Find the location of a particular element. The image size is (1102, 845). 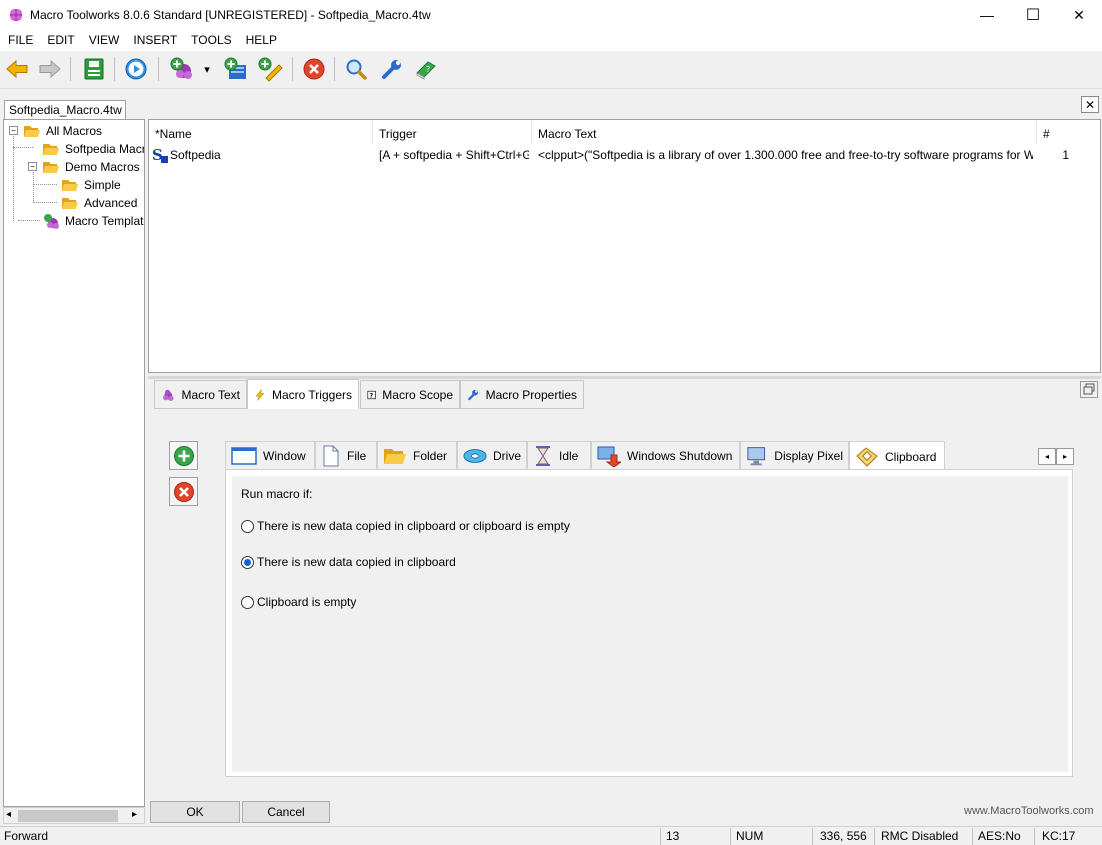

forward-button is located at coordinates (50, 69).